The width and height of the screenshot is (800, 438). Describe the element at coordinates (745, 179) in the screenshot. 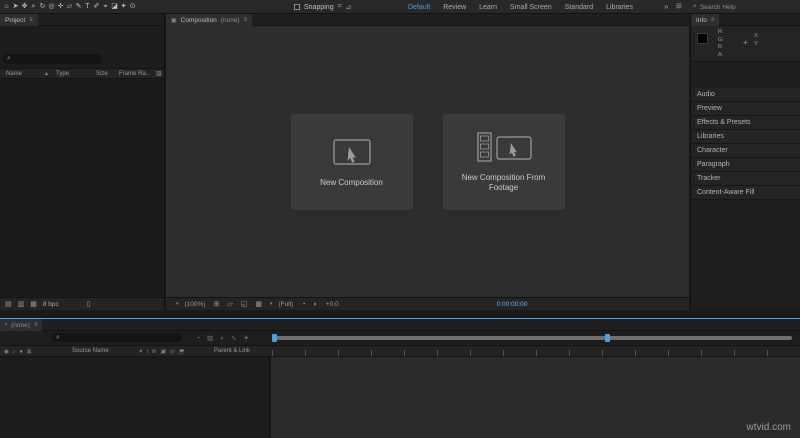

I see `panel-header-tracker: Tracker` at that location.